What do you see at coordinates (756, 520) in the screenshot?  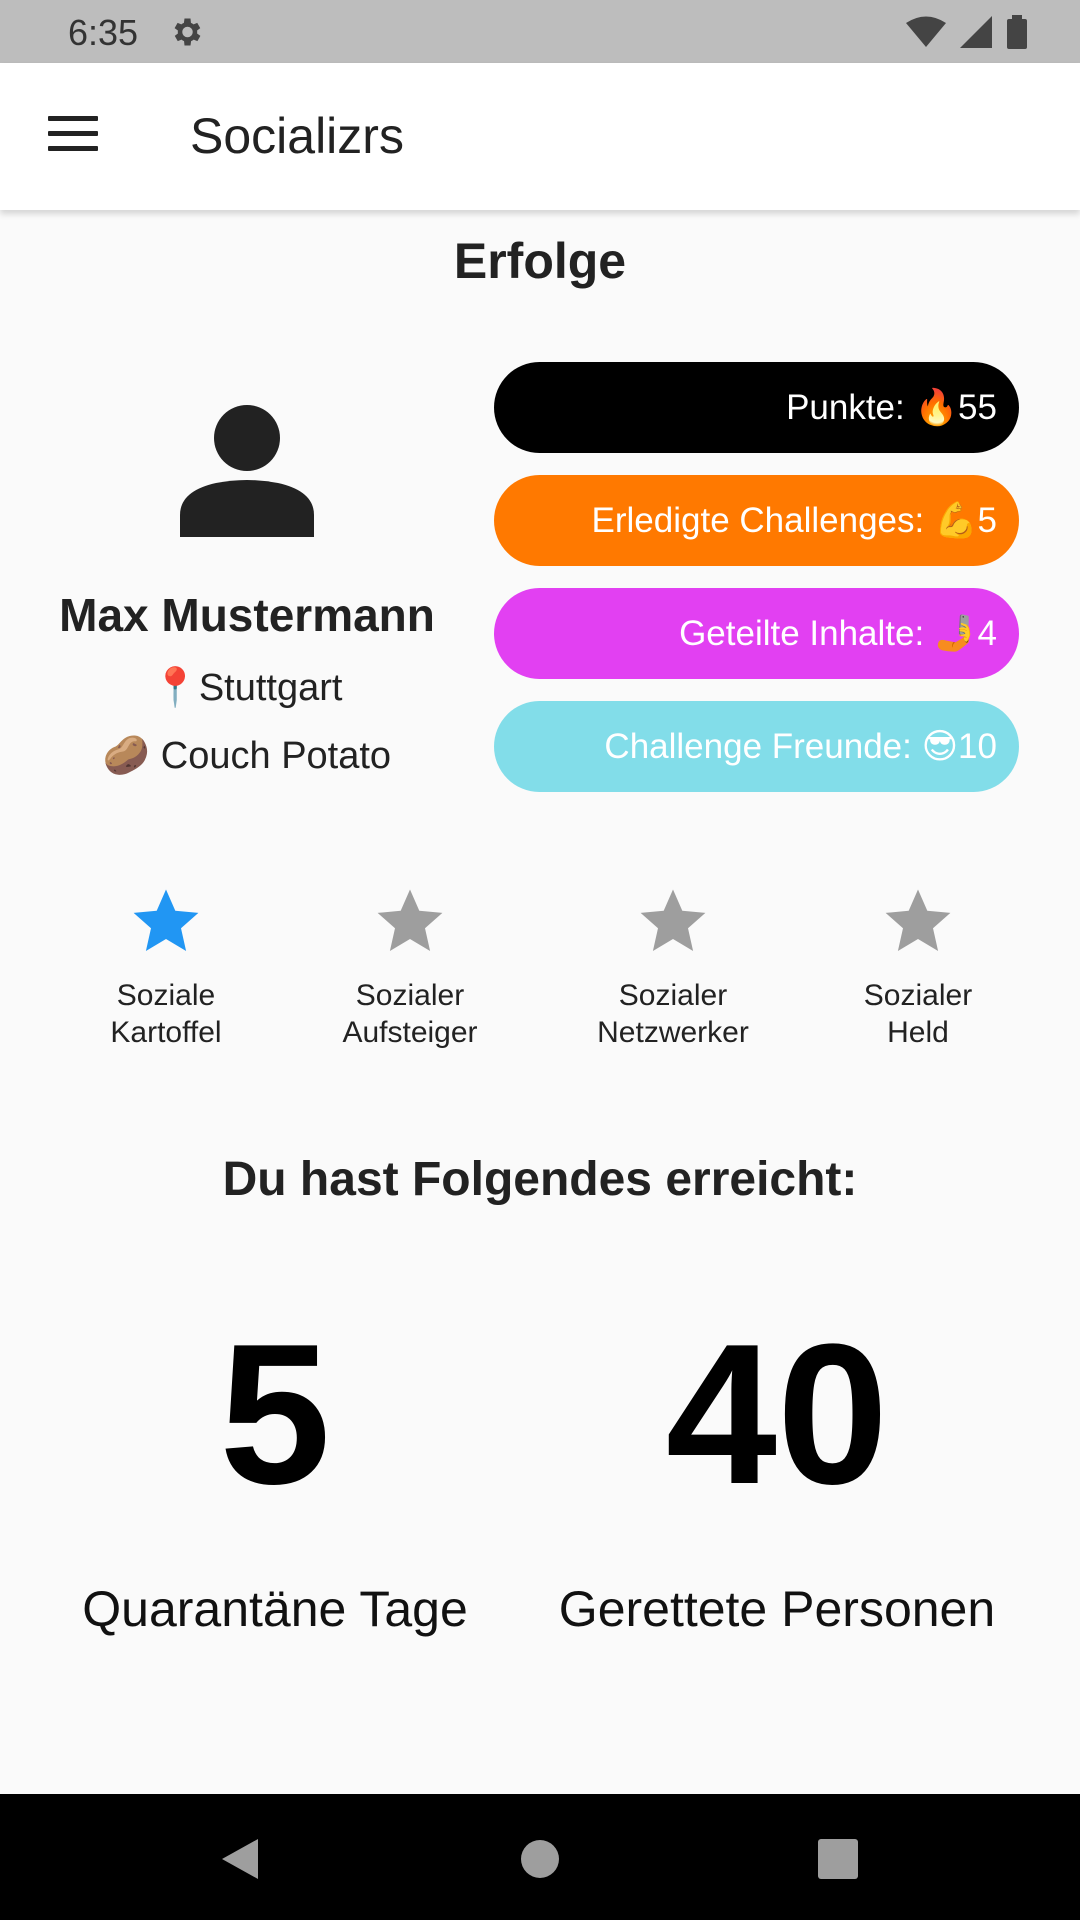 I see `completed-challenges-pill: Erledigte Challenges: 💪5` at bounding box center [756, 520].